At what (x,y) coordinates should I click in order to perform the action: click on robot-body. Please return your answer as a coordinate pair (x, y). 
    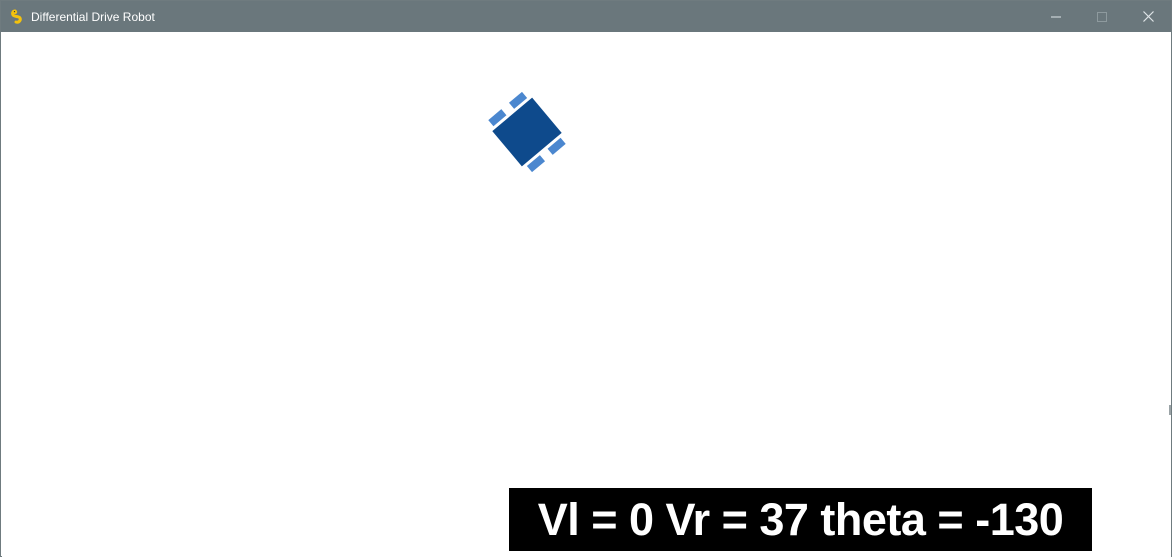
    Looking at the image, I should click on (527, 132).